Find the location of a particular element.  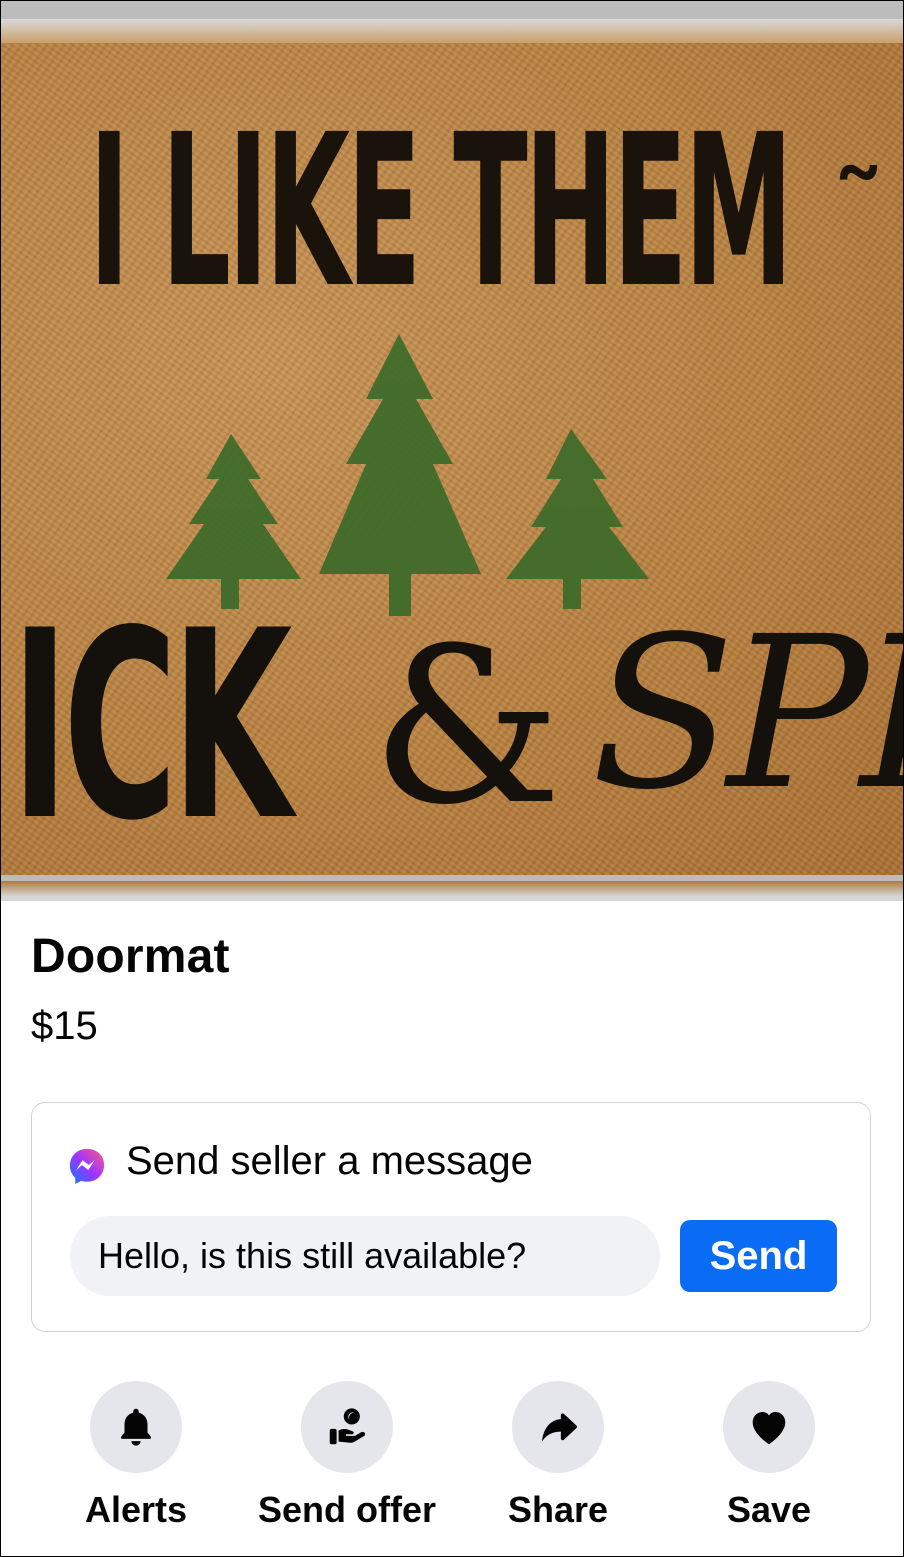

mat-text-line2-left: ICK is located at coordinates (151, 727).